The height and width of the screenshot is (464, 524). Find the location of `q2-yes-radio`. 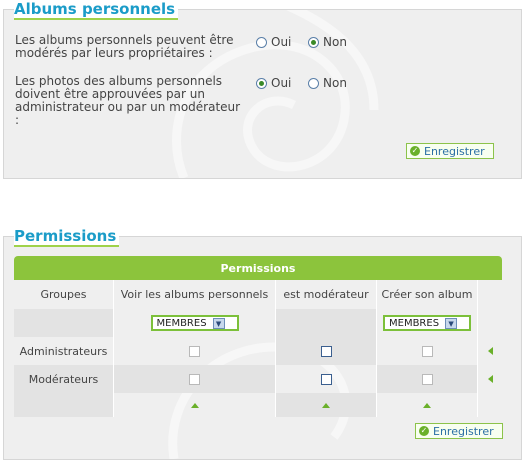

q2-yes-radio is located at coordinates (261, 83).